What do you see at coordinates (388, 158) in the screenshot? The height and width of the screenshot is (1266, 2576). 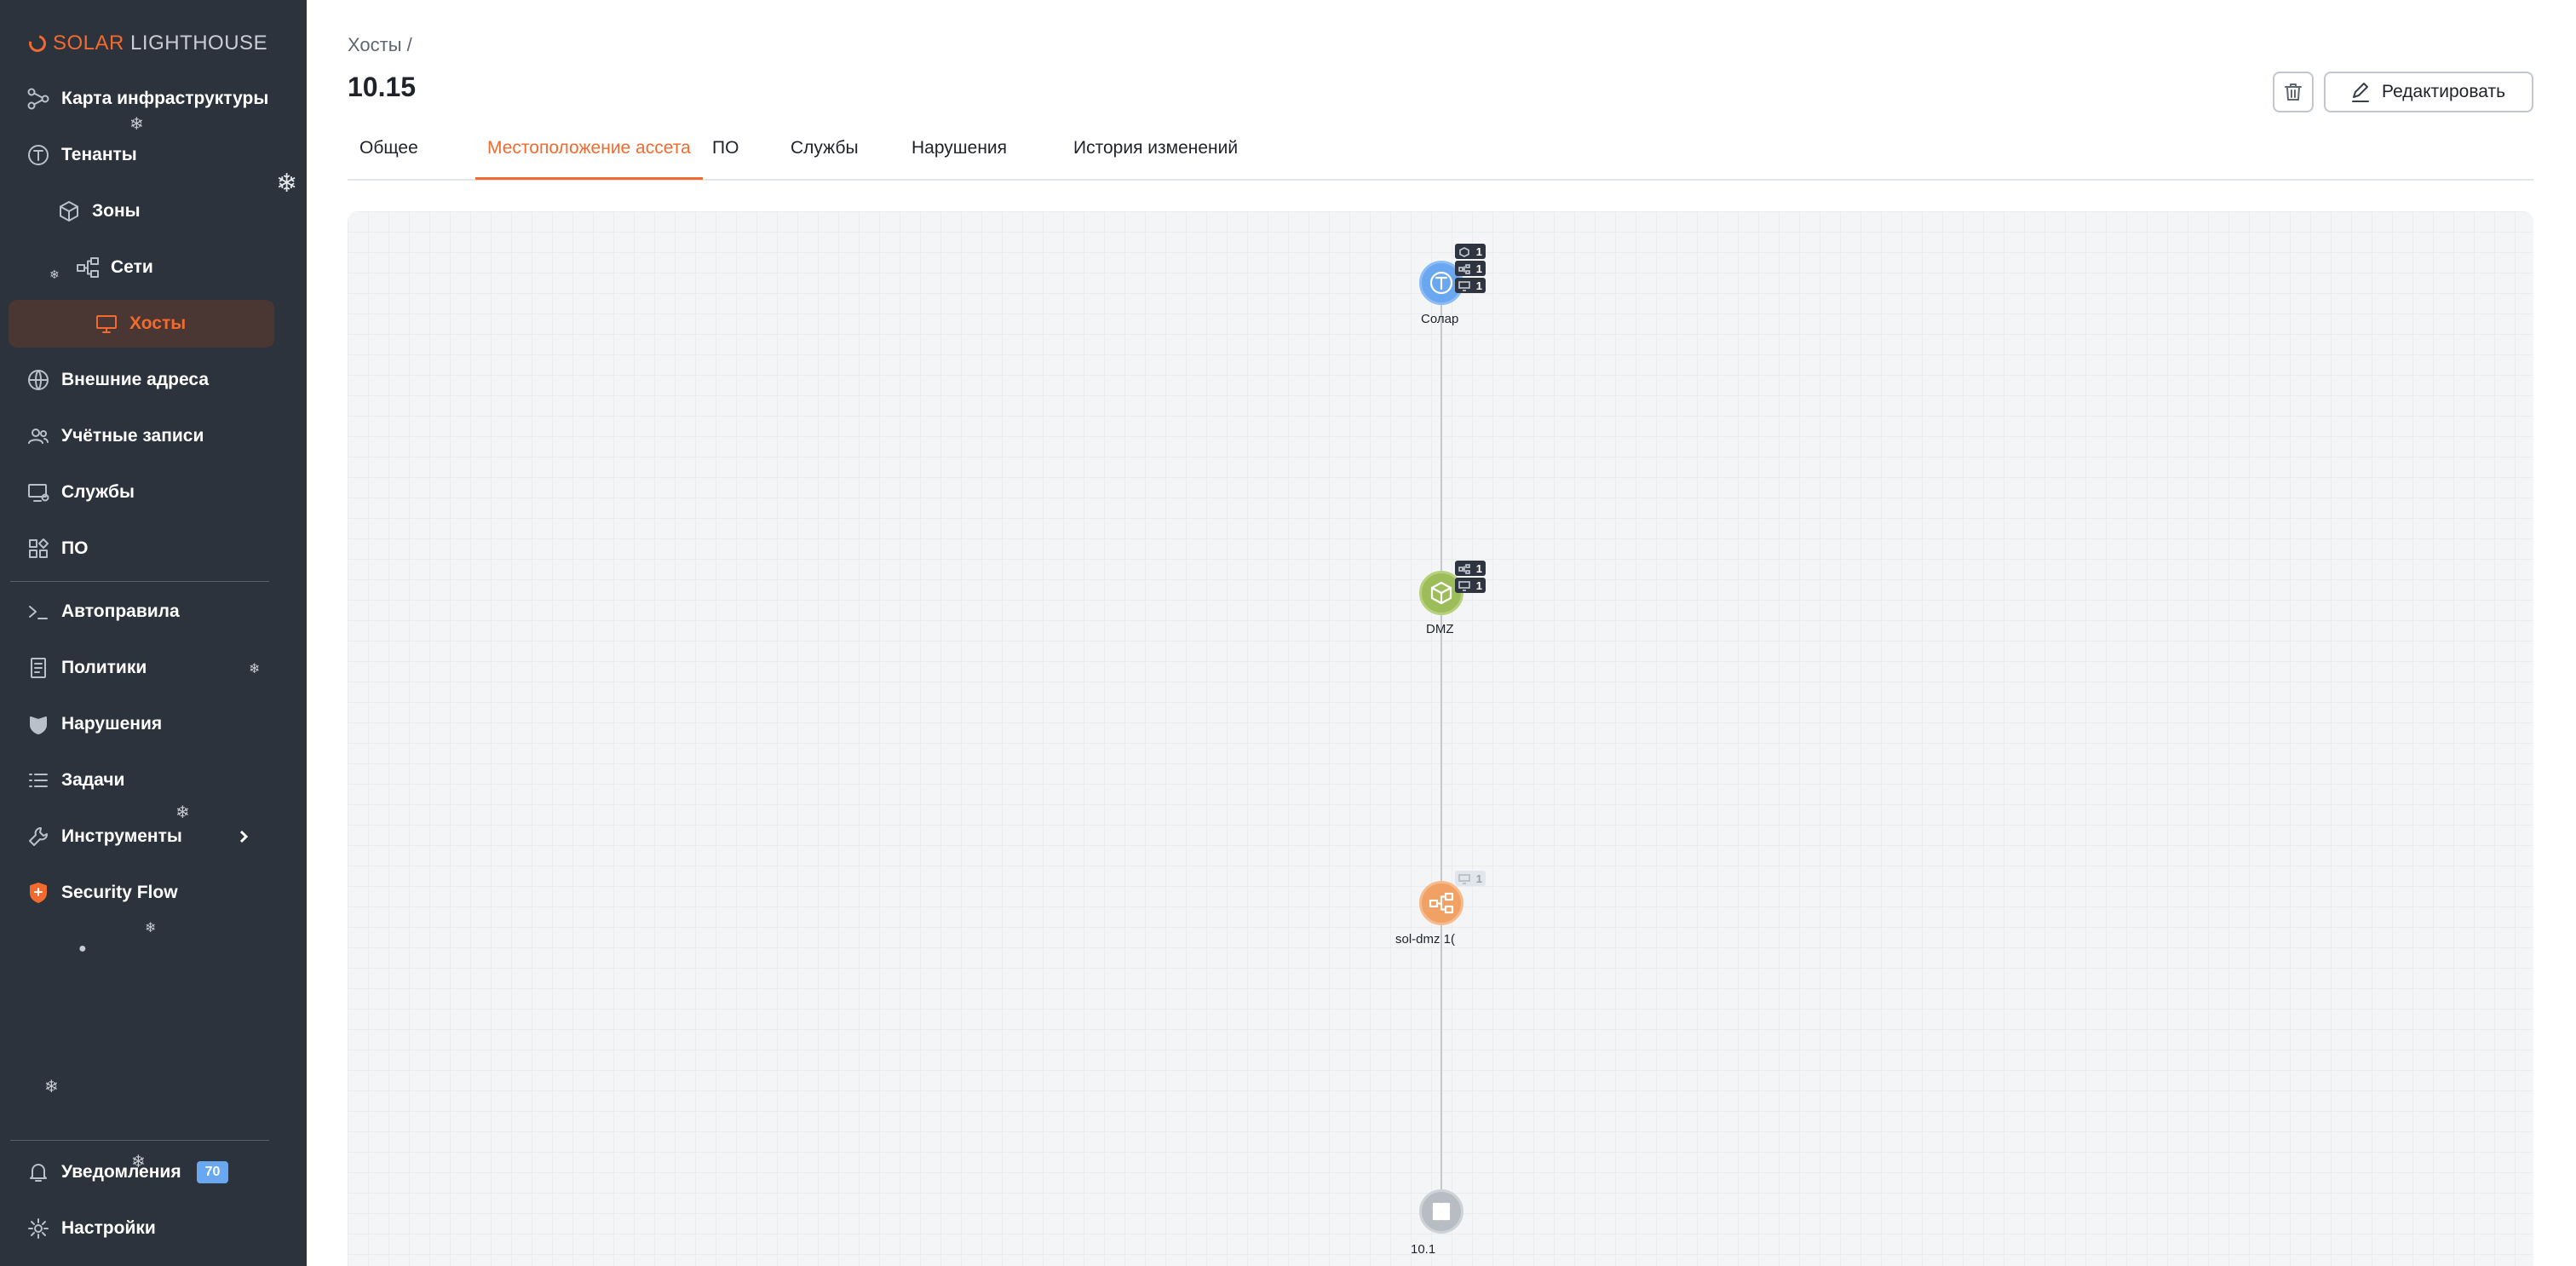 I see `tab-general: Общее` at bounding box center [388, 158].